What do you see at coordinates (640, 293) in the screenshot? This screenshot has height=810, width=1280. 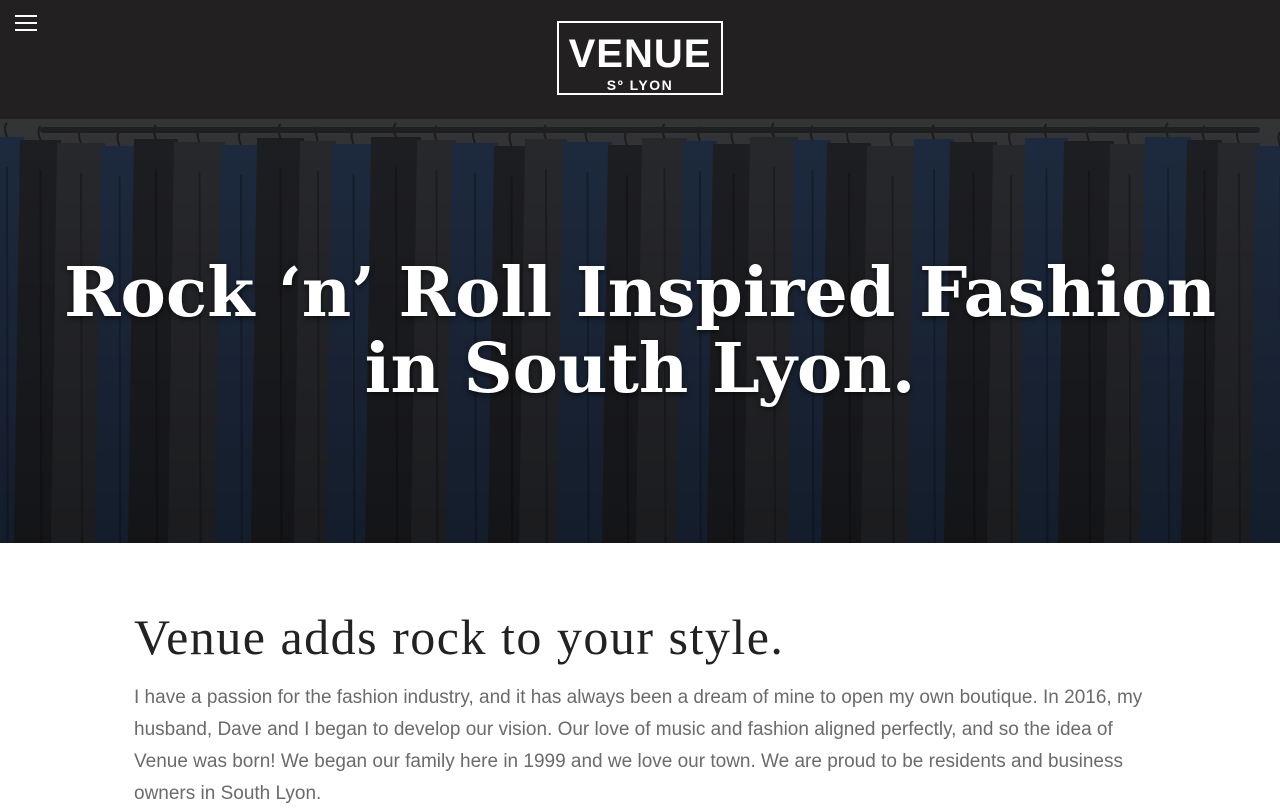 I see `hero-title-line-1: Rock ‘n’ Roll Inspired Fashion` at bounding box center [640, 293].